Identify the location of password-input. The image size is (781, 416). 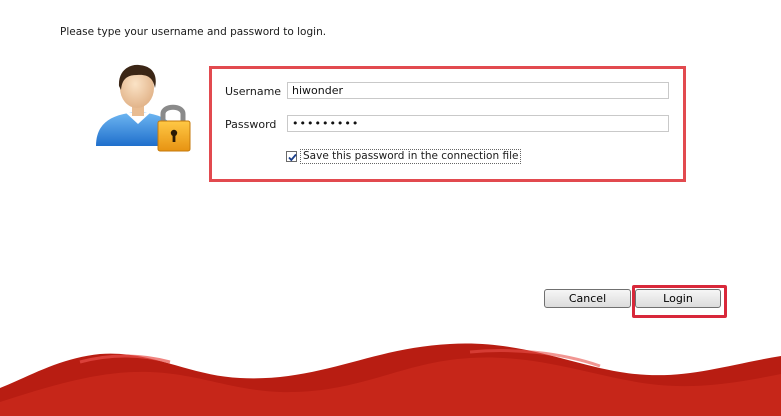
(478, 123).